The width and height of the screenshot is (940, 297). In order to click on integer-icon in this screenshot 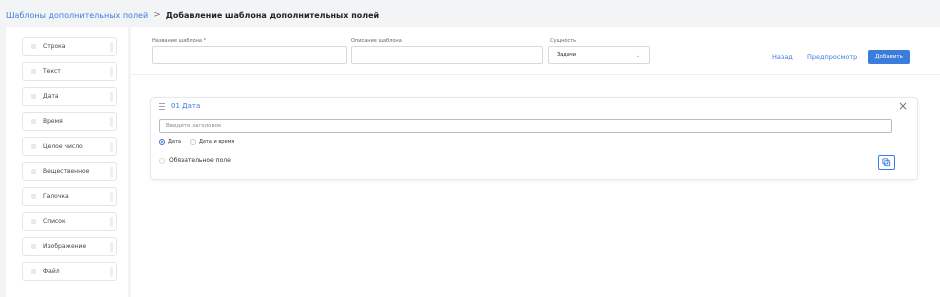, I will do `click(33, 146)`.